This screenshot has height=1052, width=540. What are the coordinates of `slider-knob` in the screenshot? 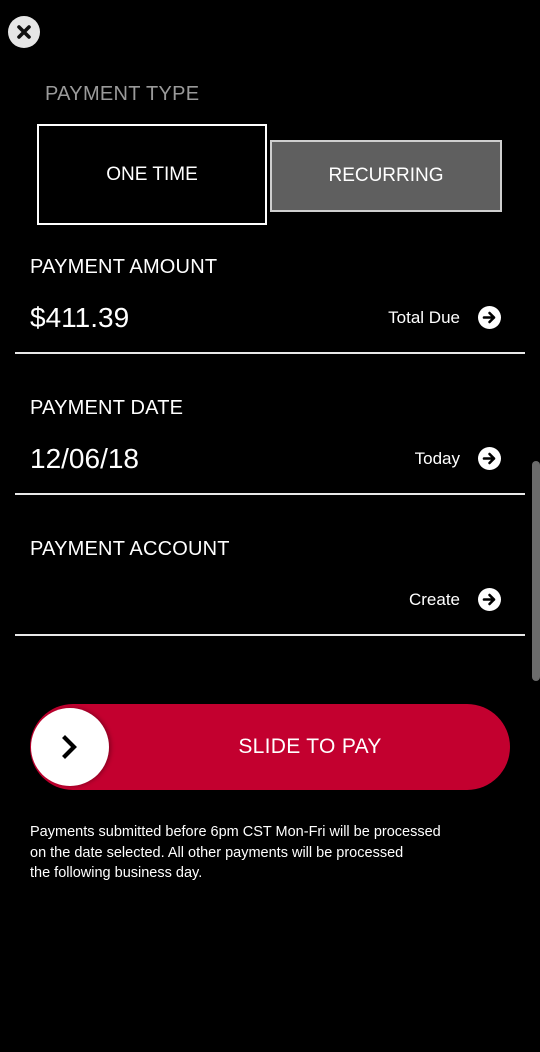 It's located at (70, 747).